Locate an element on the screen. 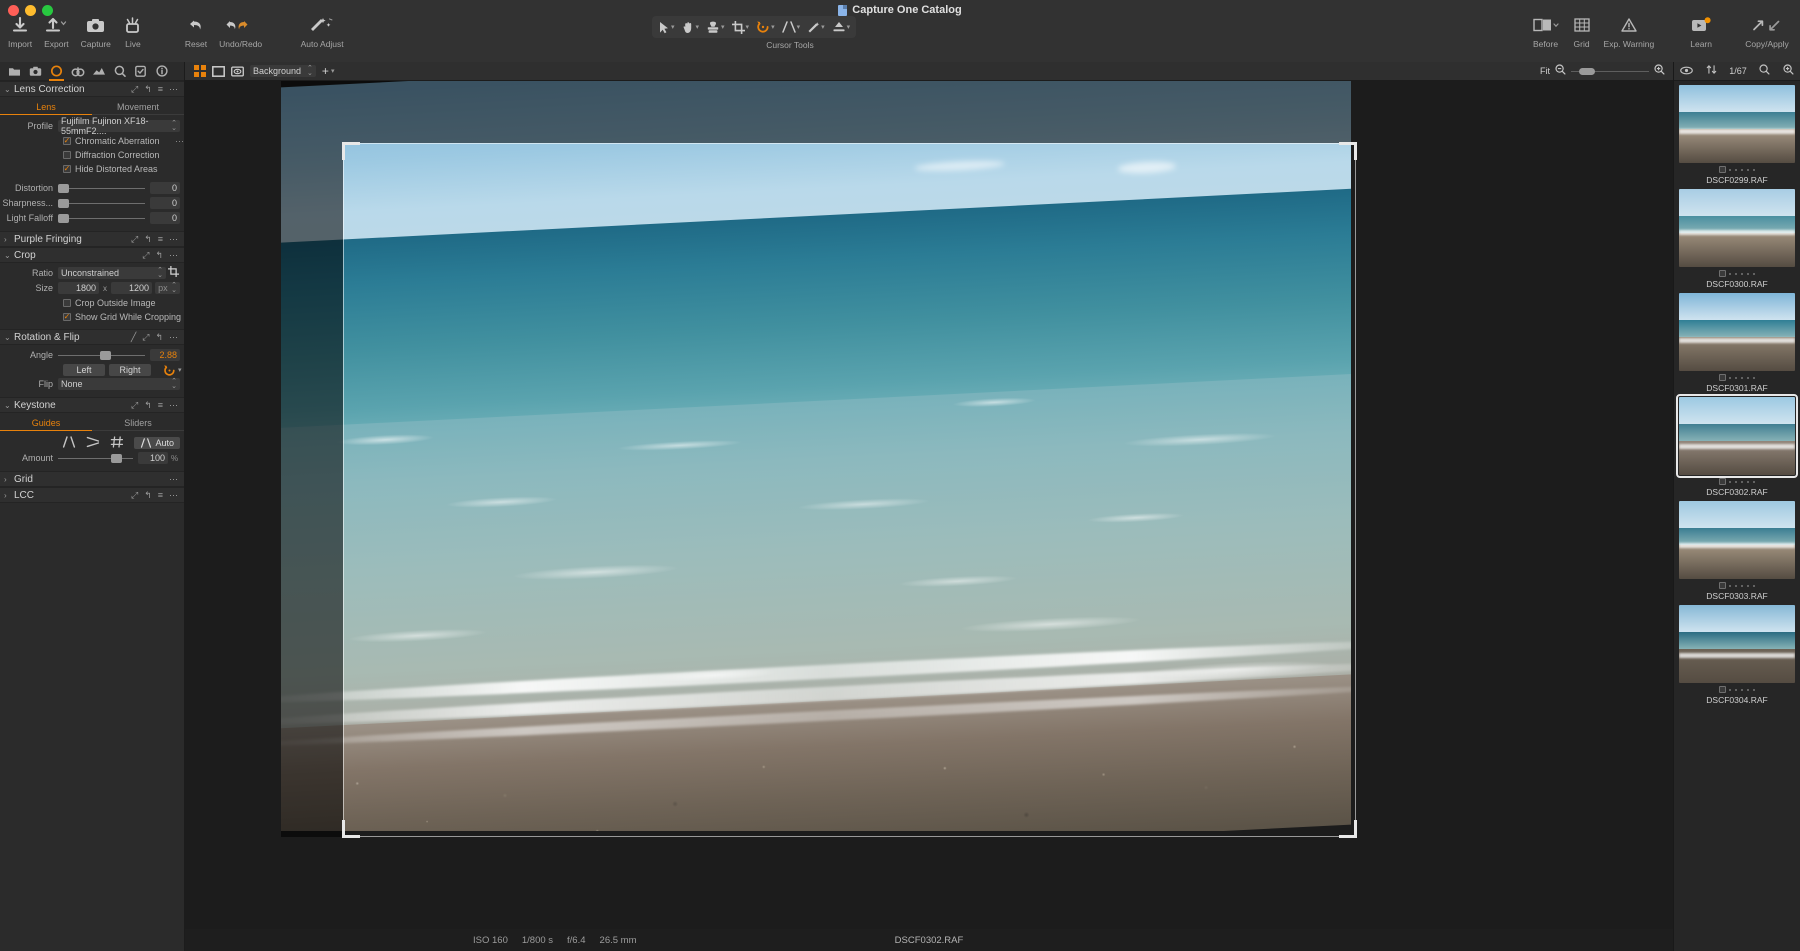  cursor-tool-rotate: ▾ is located at coordinates (765, 27).